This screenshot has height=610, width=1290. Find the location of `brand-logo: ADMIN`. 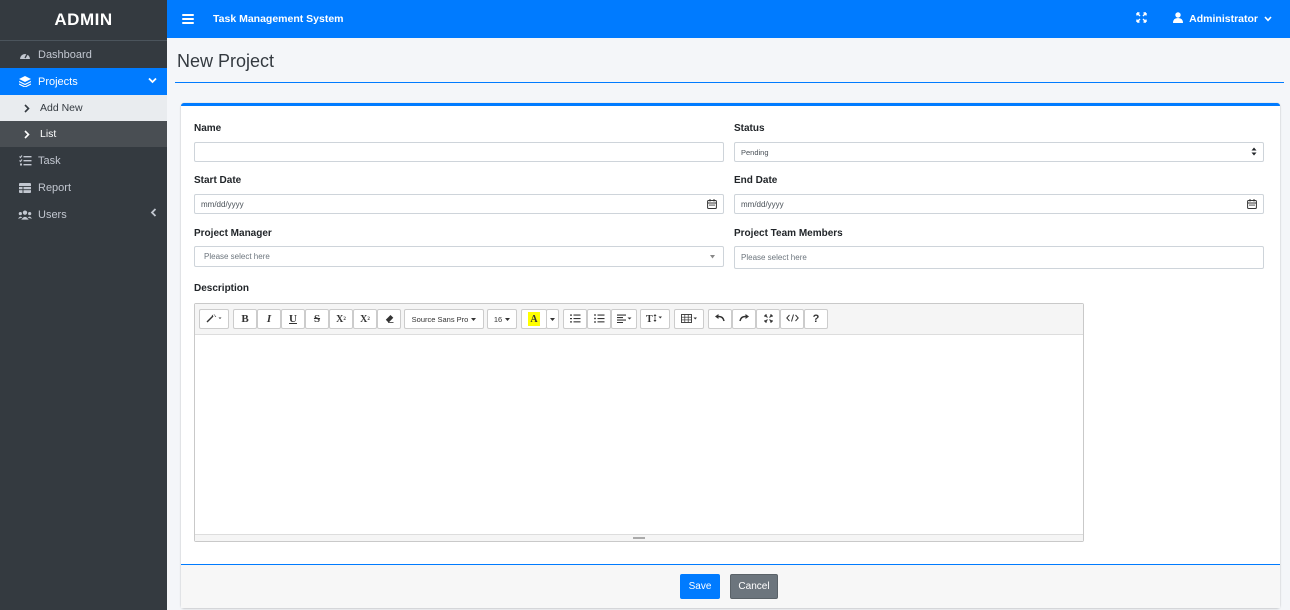

brand-logo: ADMIN is located at coordinates (83, 20).